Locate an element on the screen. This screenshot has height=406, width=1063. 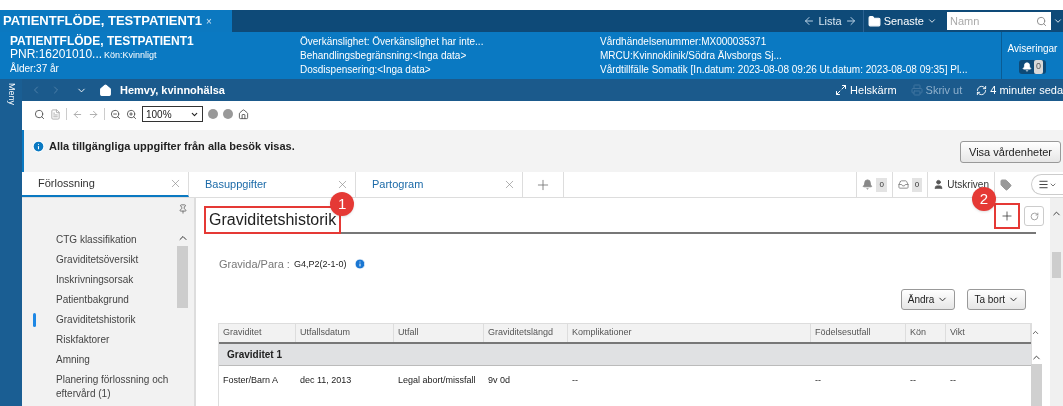
refresh-status: 4 minuter seda is located at coordinates (1026, 90).